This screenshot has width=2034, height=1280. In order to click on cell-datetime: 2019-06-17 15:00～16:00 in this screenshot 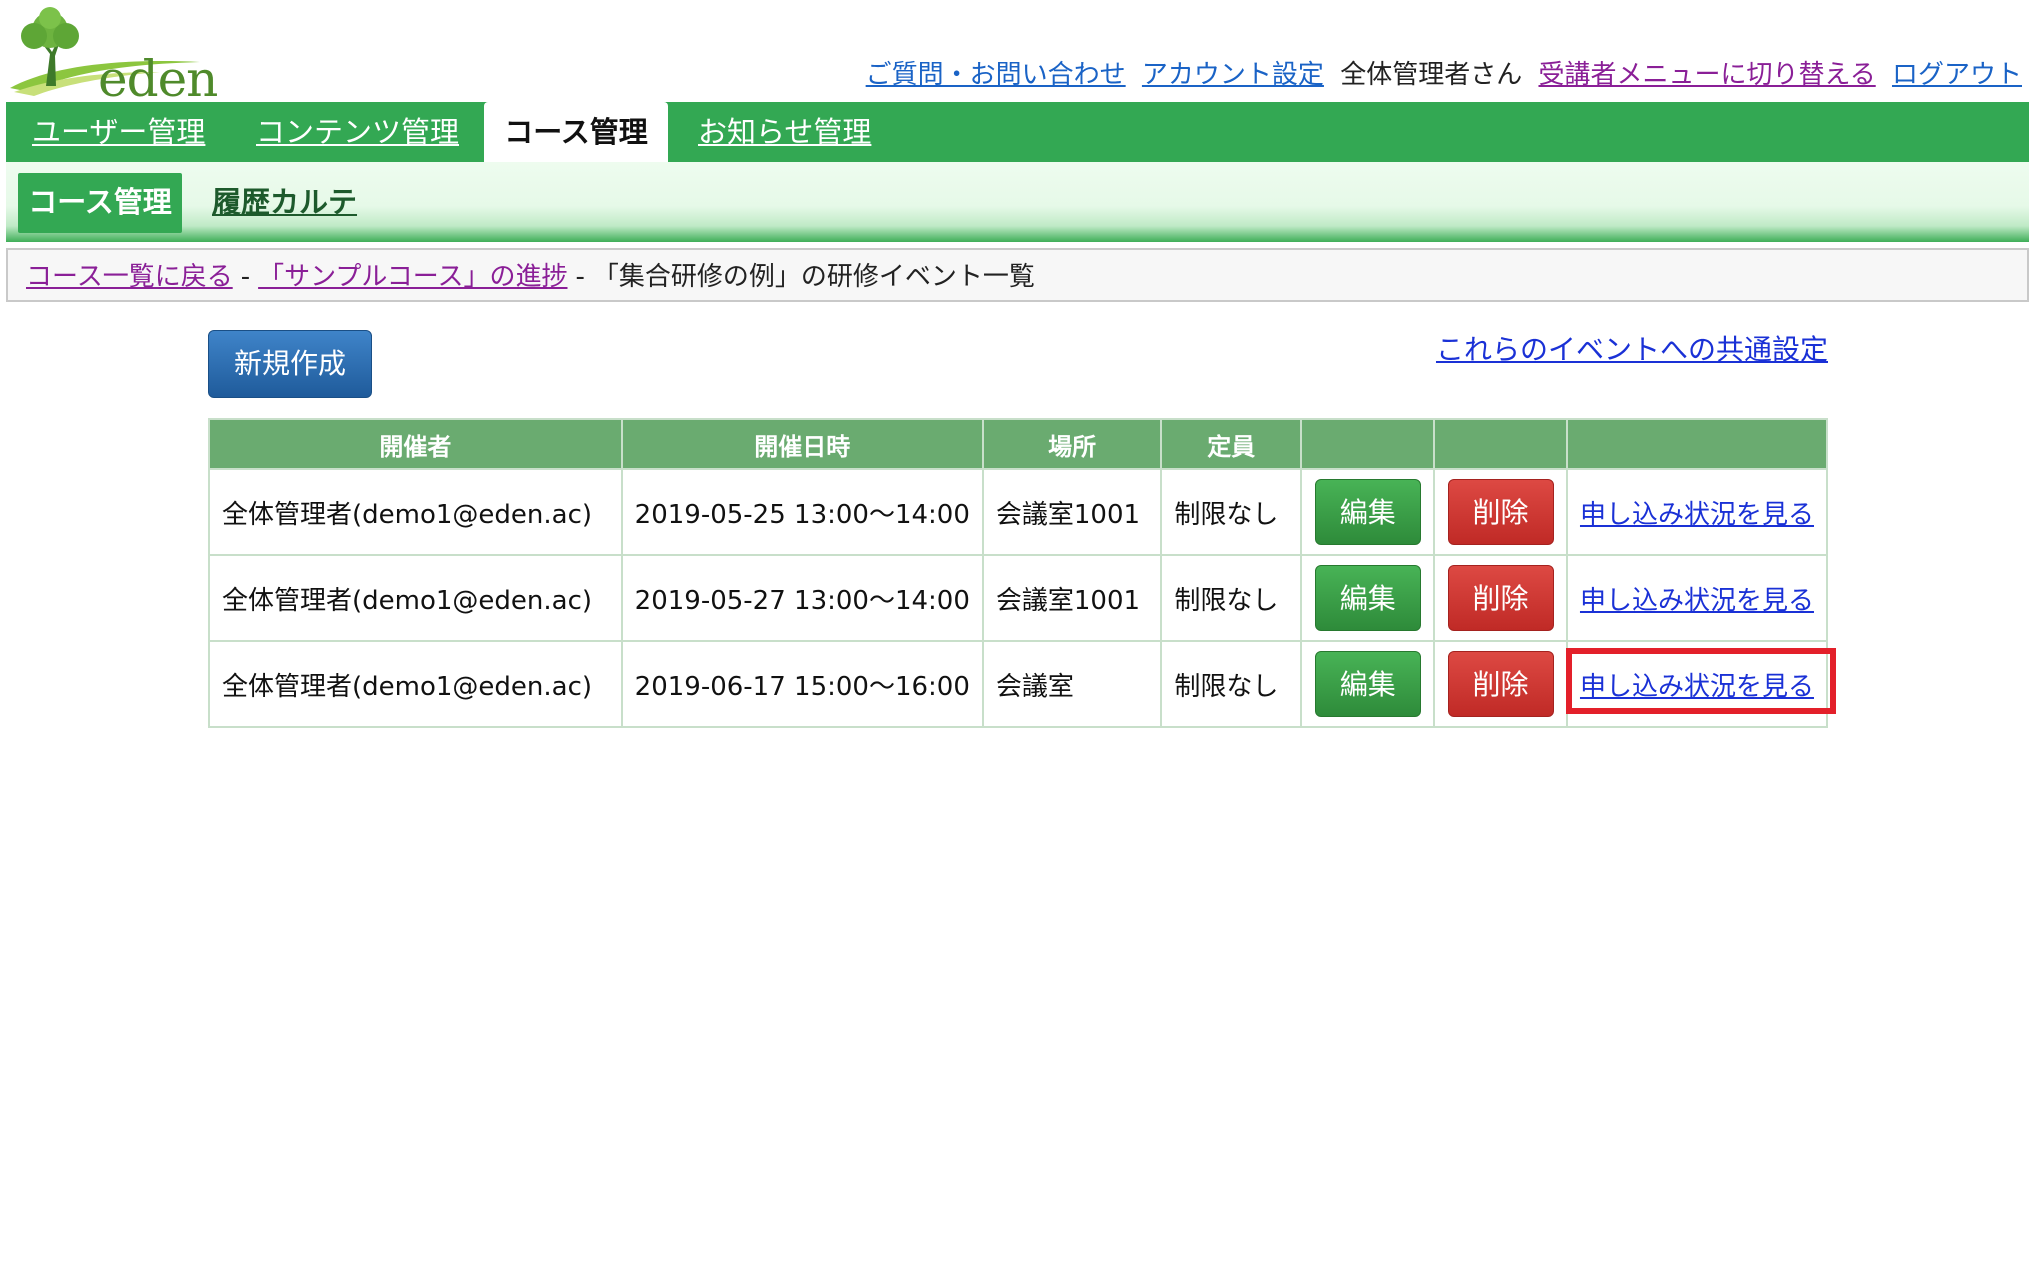, I will do `click(802, 684)`.